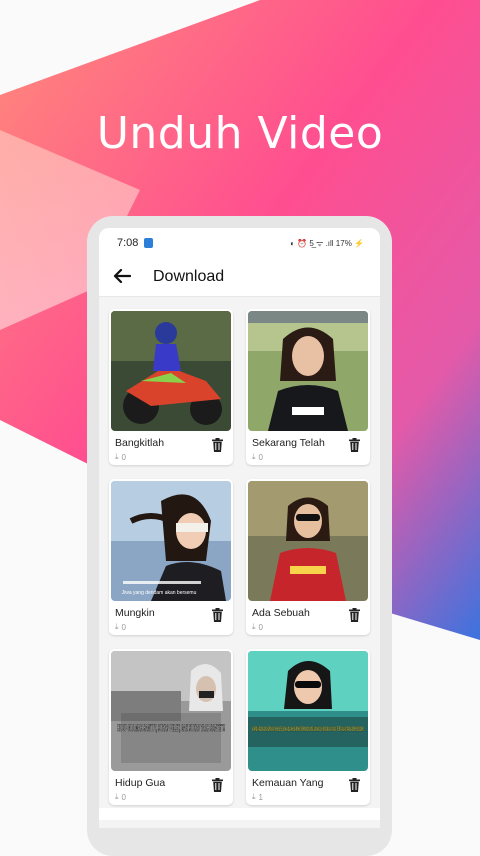 This screenshot has height=856, width=480. What do you see at coordinates (239, 814) in the screenshot?
I see `system-nav-bar` at bounding box center [239, 814].